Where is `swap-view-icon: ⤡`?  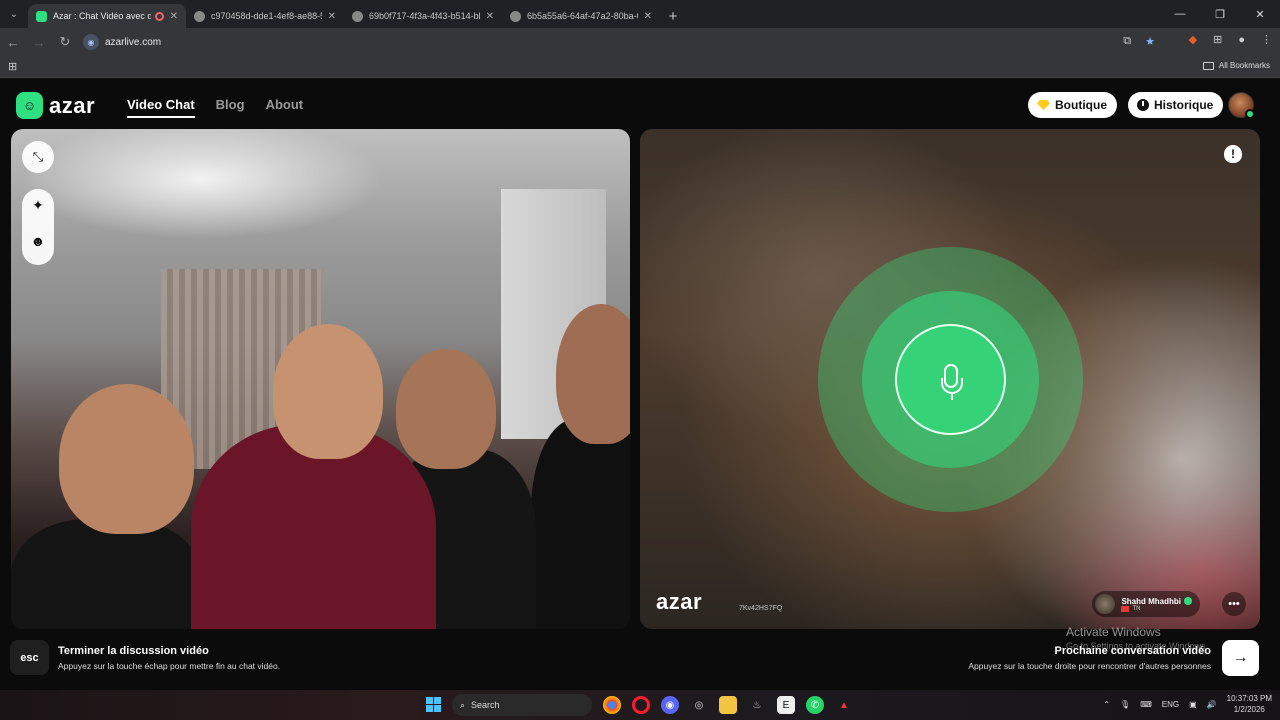 swap-view-icon: ⤡ is located at coordinates (38, 157).